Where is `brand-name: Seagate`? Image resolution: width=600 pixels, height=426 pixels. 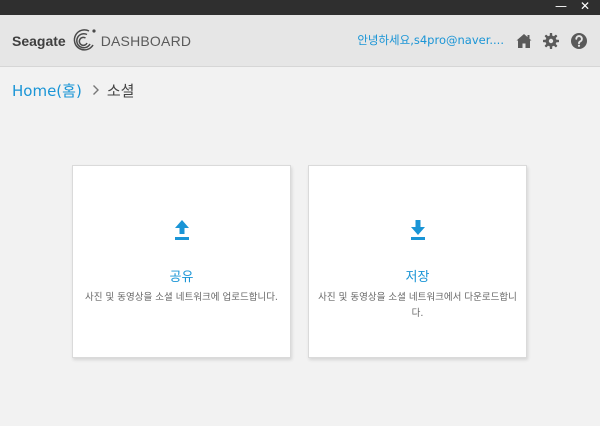 brand-name: Seagate is located at coordinates (39, 40).